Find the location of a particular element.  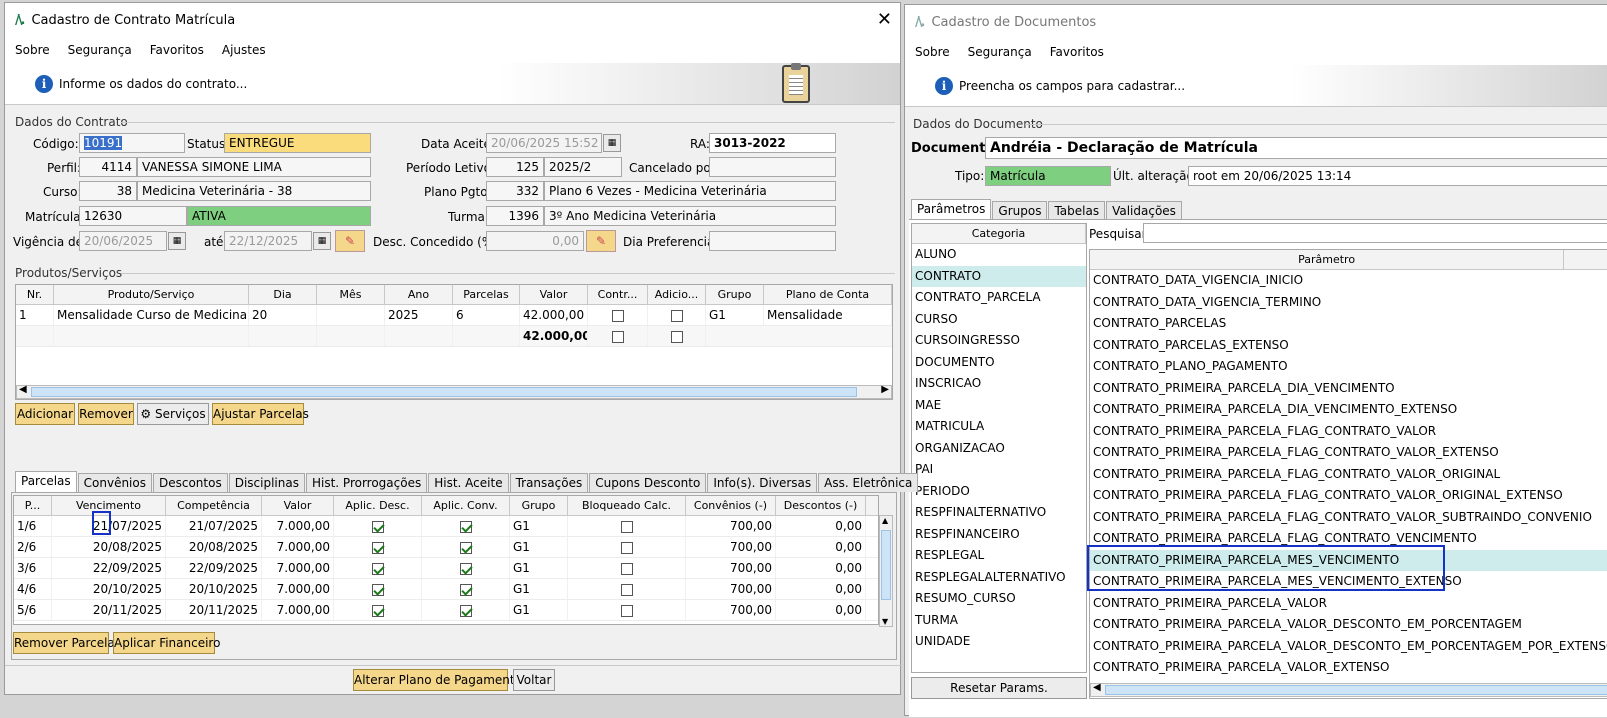

list-item: DOCUMENTO is located at coordinates (999, 363).